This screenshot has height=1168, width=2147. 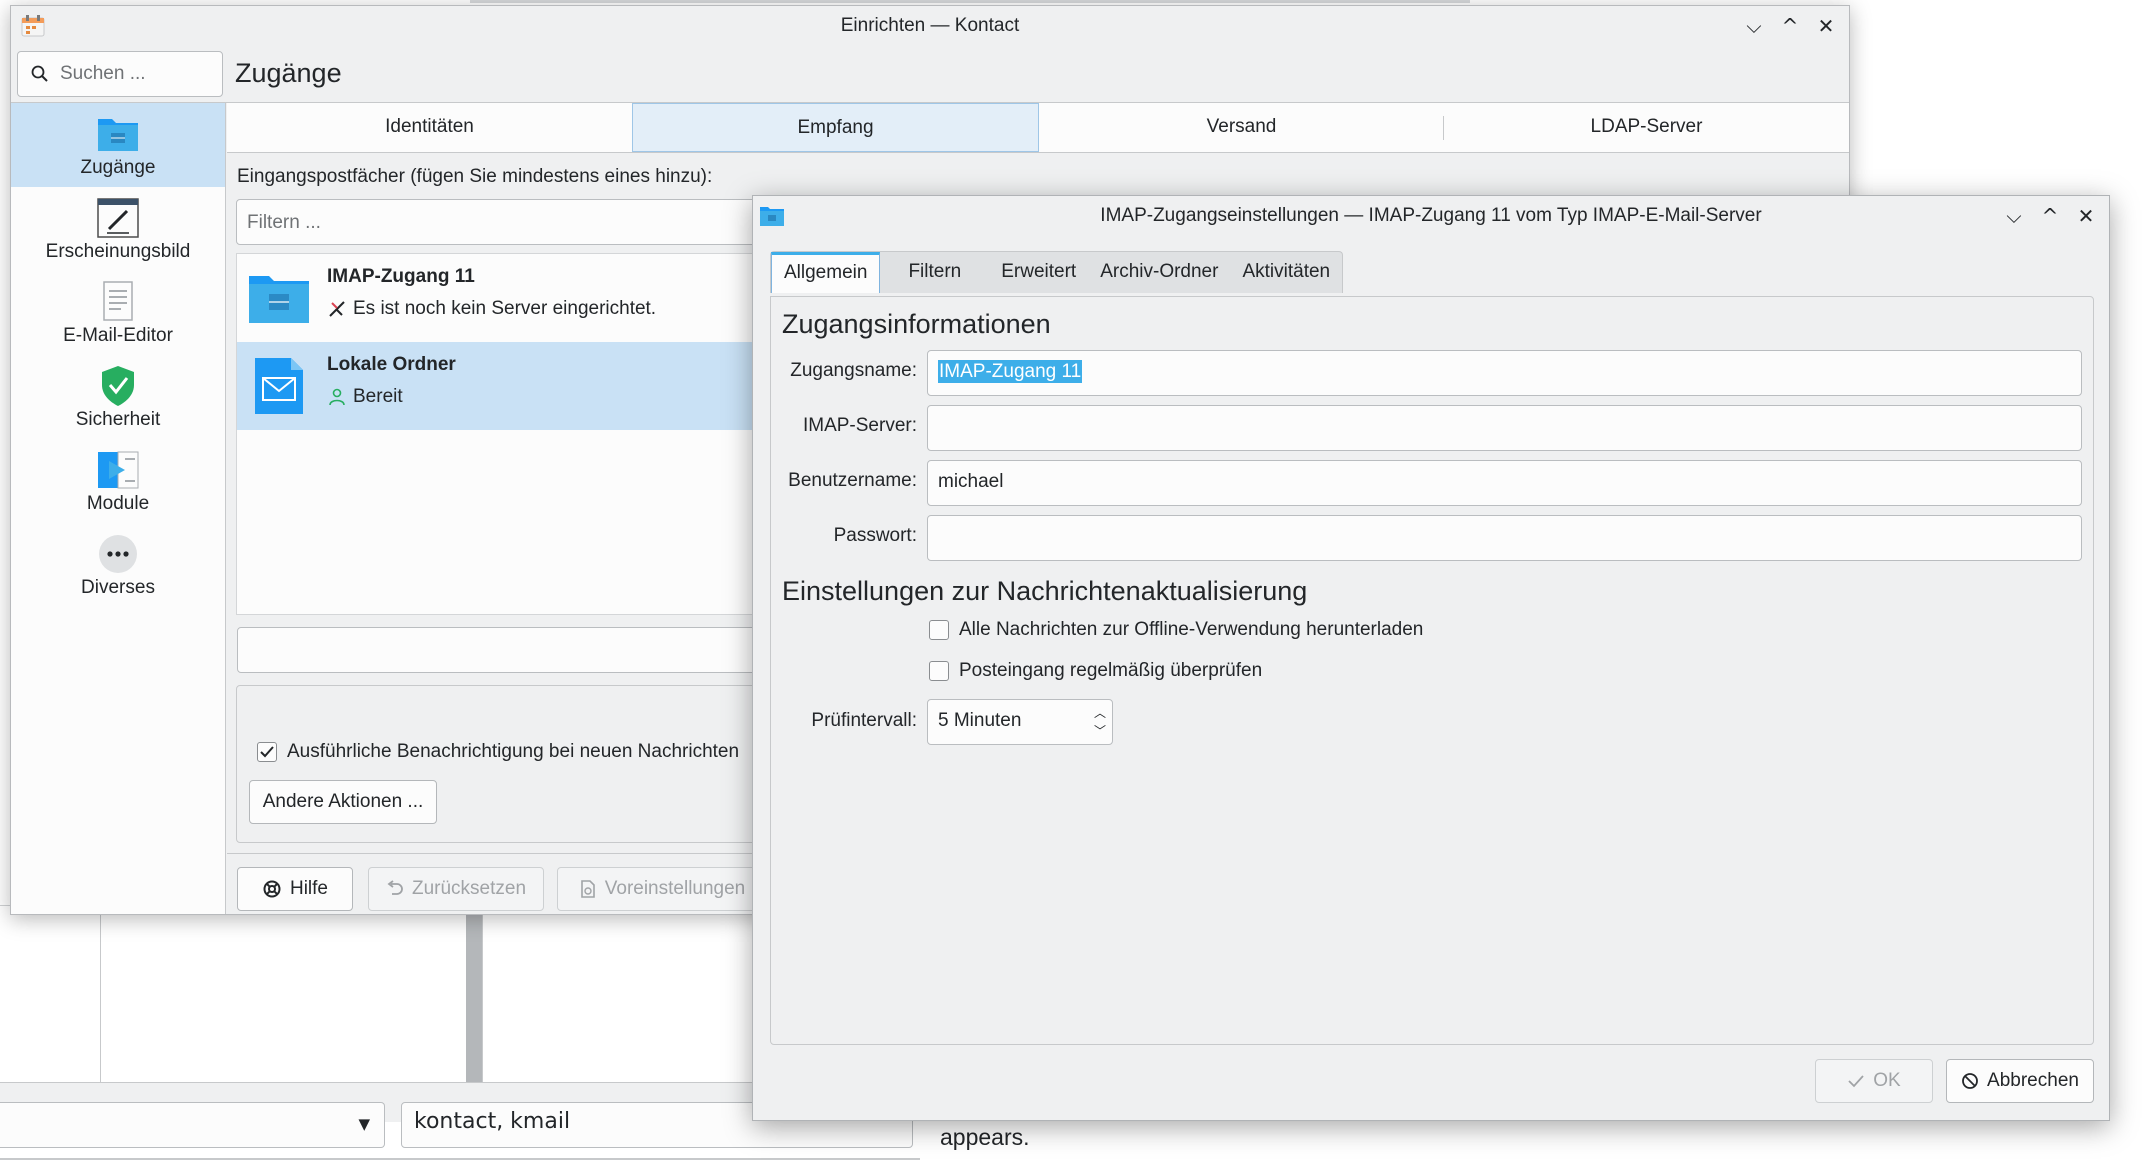 What do you see at coordinates (118, 554) in the screenshot?
I see `more-icon` at bounding box center [118, 554].